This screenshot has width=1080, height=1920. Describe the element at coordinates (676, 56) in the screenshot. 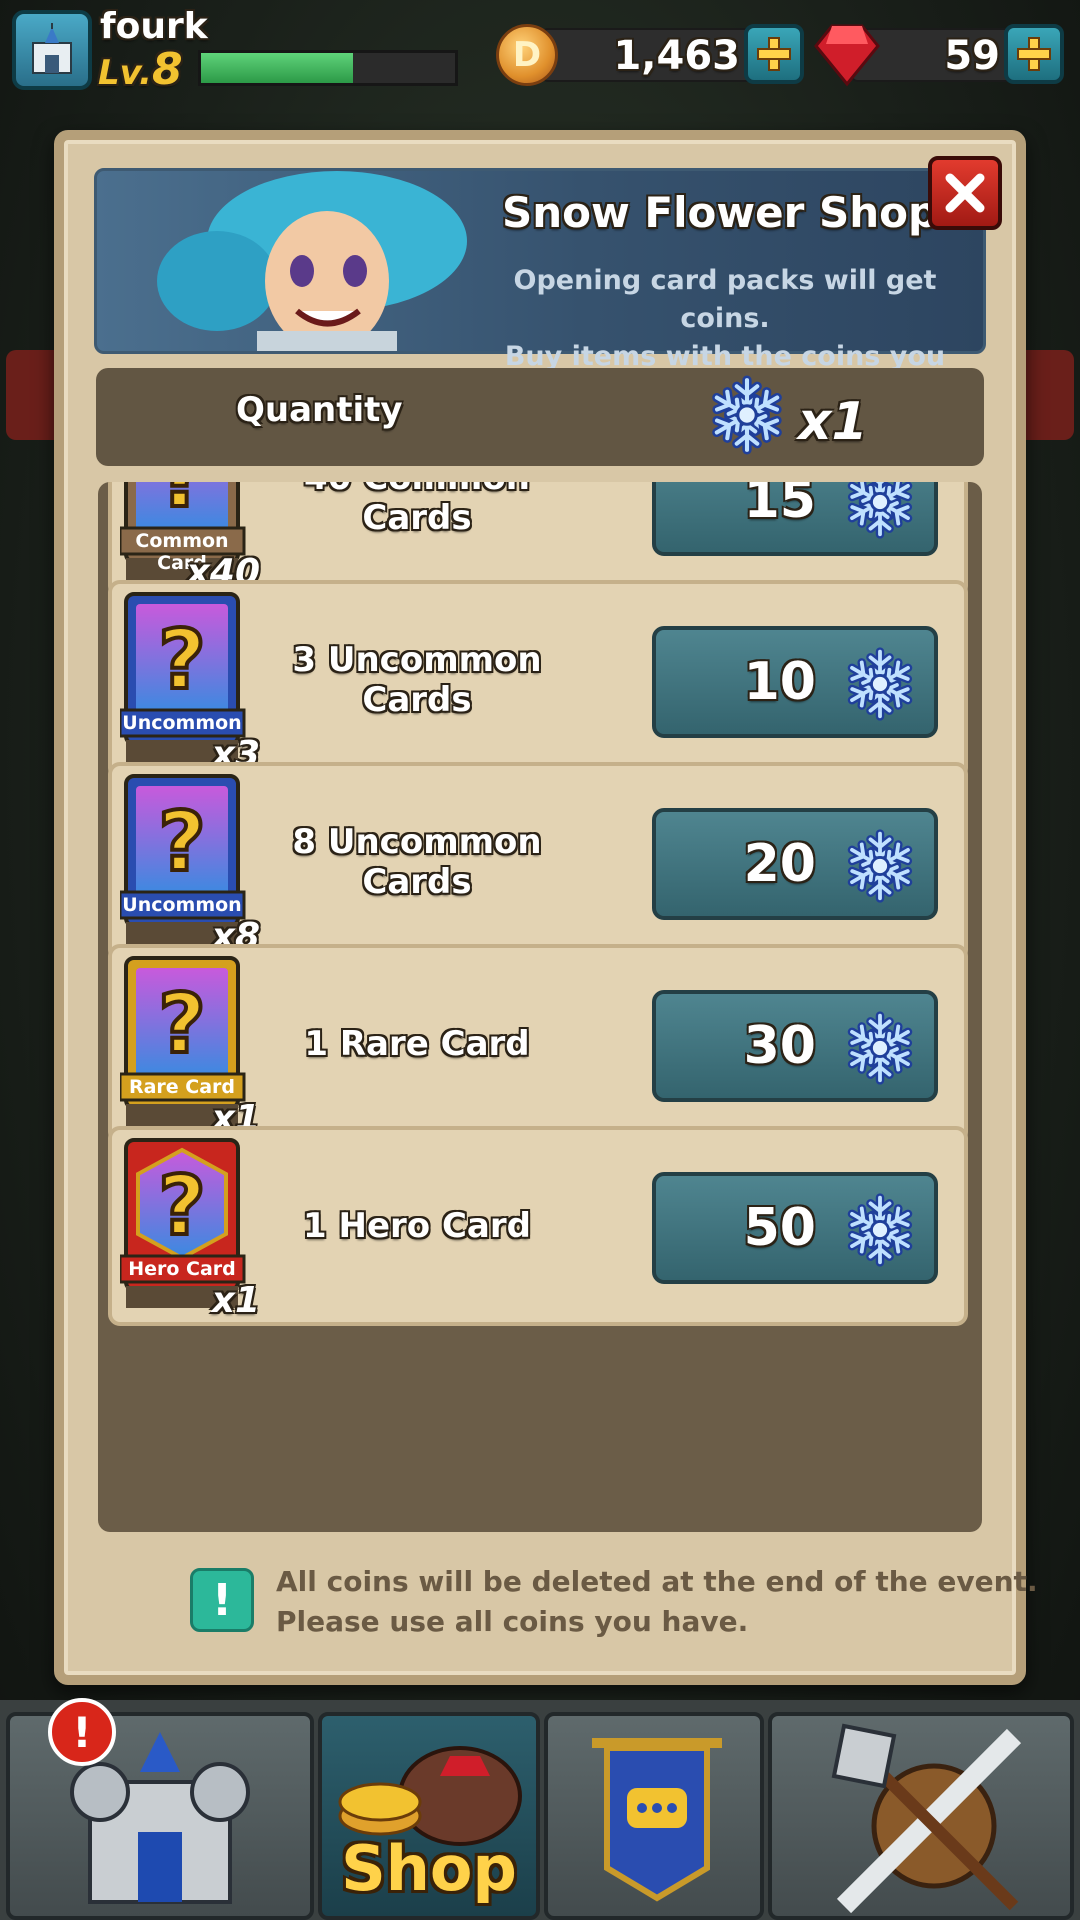

I see `coin-value: 1,463` at that location.